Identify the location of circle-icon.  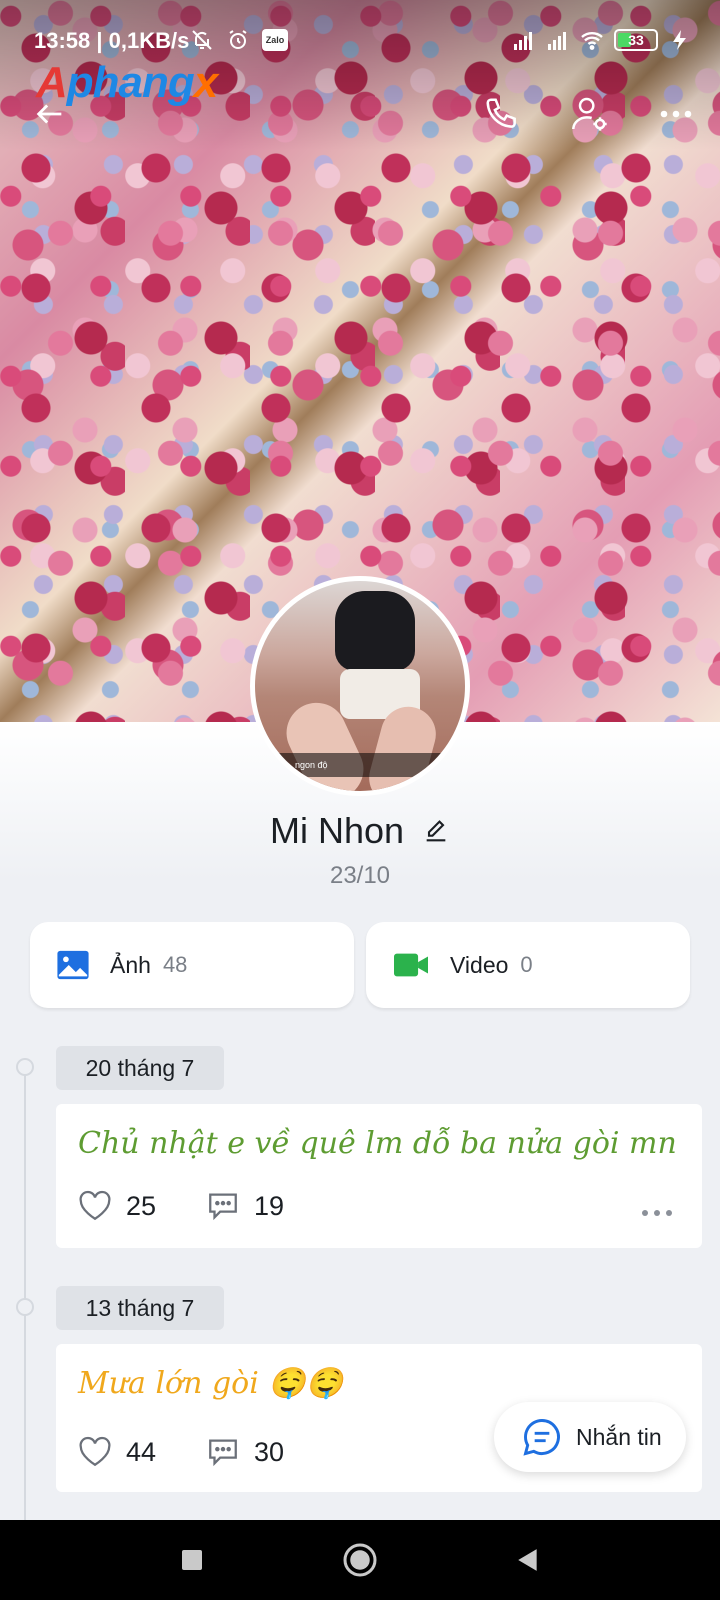
(360, 1560).